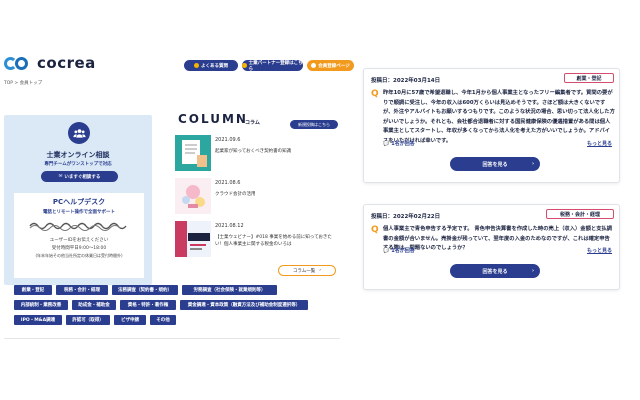 This screenshot has height=400, width=640. What do you see at coordinates (589, 78) in the screenshot?
I see `question-category: 創業・登記` at bounding box center [589, 78].